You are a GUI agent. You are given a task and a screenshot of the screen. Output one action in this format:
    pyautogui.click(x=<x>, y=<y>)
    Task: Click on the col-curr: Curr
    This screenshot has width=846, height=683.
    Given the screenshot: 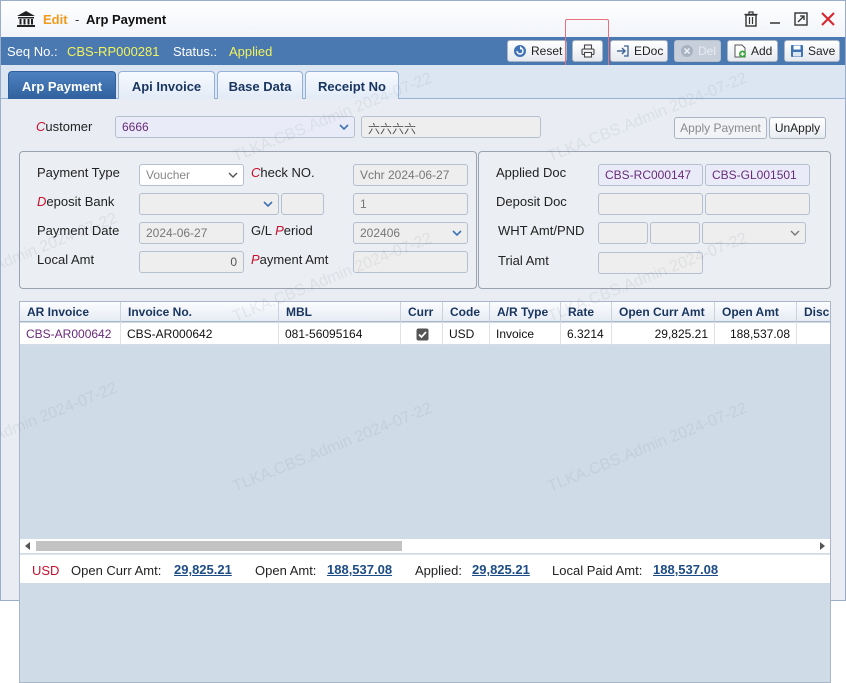 What is the action you would take?
    pyautogui.click(x=422, y=312)
    